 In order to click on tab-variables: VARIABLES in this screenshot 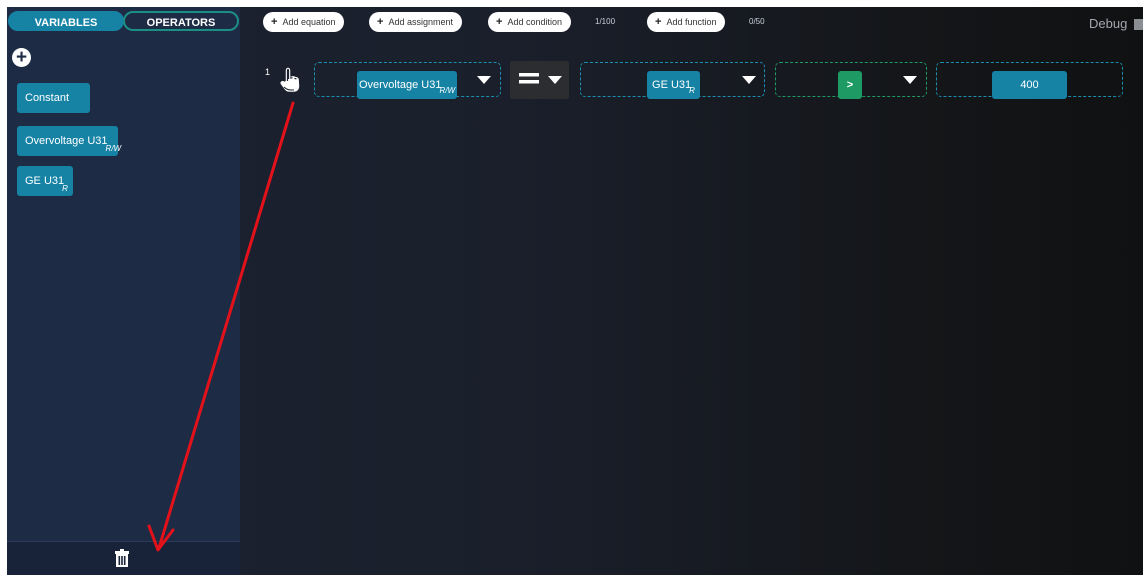, I will do `click(66, 21)`.